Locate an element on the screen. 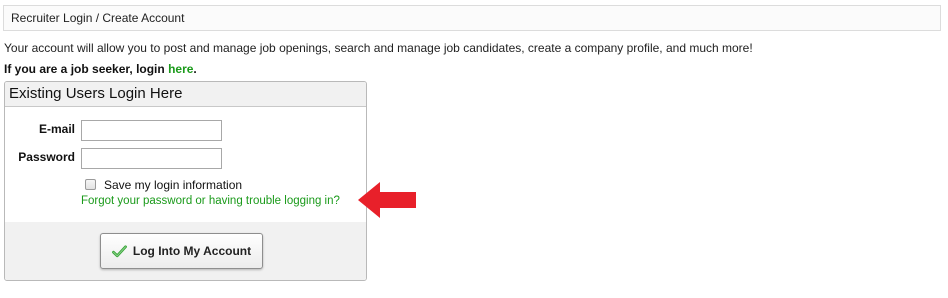 The height and width of the screenshot is (298, 948). remember-login-row: Save my login information is located at coordinates (163, 185).